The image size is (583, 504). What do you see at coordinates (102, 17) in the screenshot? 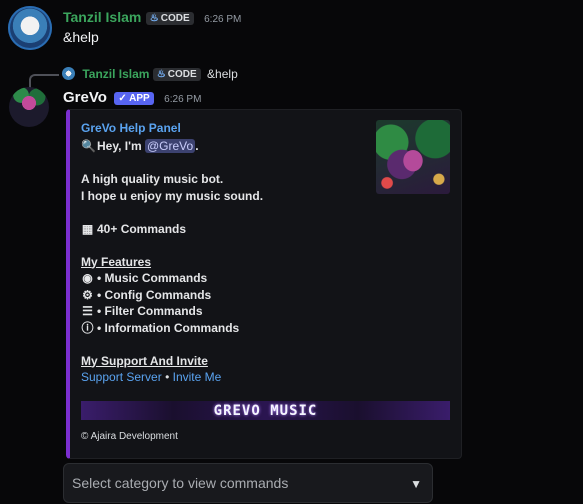
I see `author-name: Tanzil Islam` at bounding box center [102, 17].